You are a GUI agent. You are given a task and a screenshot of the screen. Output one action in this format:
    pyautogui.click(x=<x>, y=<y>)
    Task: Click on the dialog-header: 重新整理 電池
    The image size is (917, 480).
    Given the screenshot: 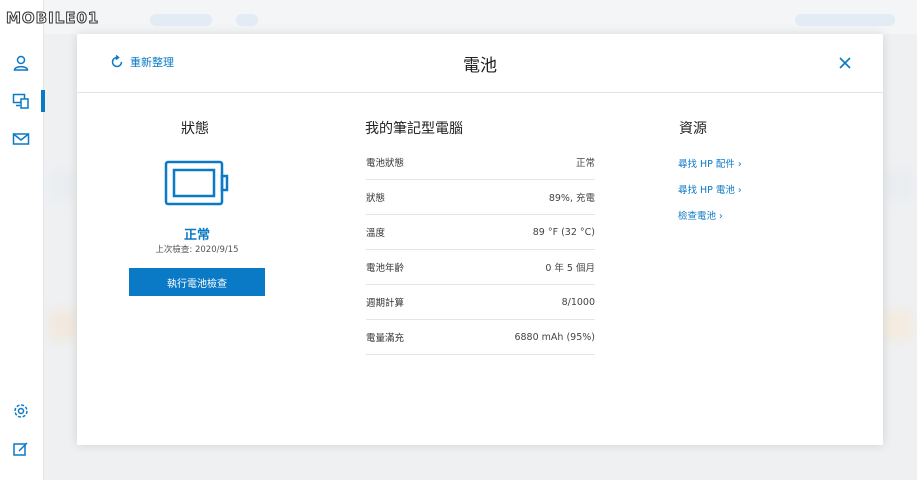 What is the action you would take?
    pyautogui.click(x=480, y=63)
    